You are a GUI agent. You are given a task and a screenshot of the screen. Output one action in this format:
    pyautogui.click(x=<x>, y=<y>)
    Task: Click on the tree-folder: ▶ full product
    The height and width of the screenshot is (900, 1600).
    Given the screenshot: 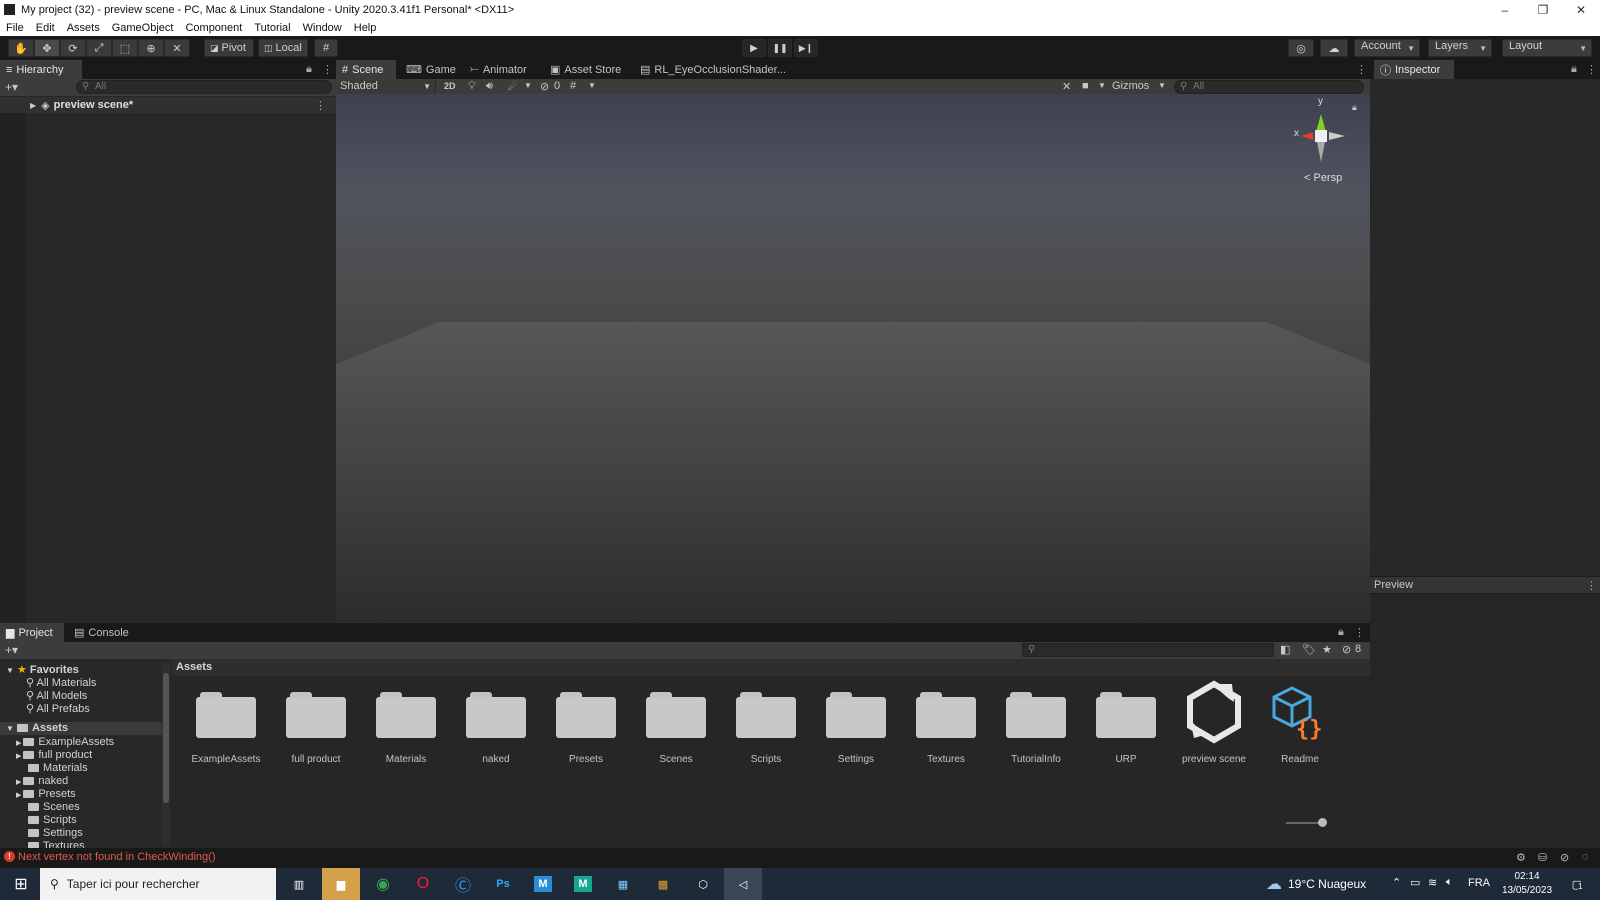 What is the action you would take?
    pyautogui.click(x=54, y=755)
    